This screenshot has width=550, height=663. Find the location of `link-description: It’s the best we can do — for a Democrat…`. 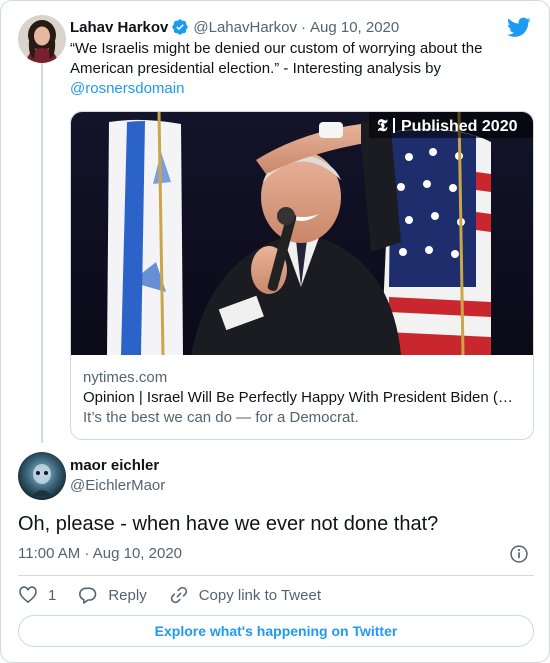

link-description: It’s the best we can do — for a Democrat… is located at coordinates (221, 417).